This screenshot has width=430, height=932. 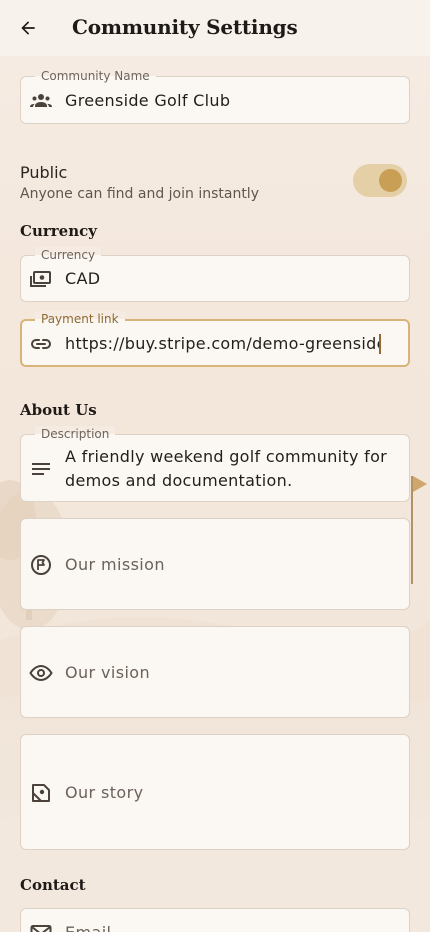 I want to click on description-label: Description, so click(x=75, y=434).